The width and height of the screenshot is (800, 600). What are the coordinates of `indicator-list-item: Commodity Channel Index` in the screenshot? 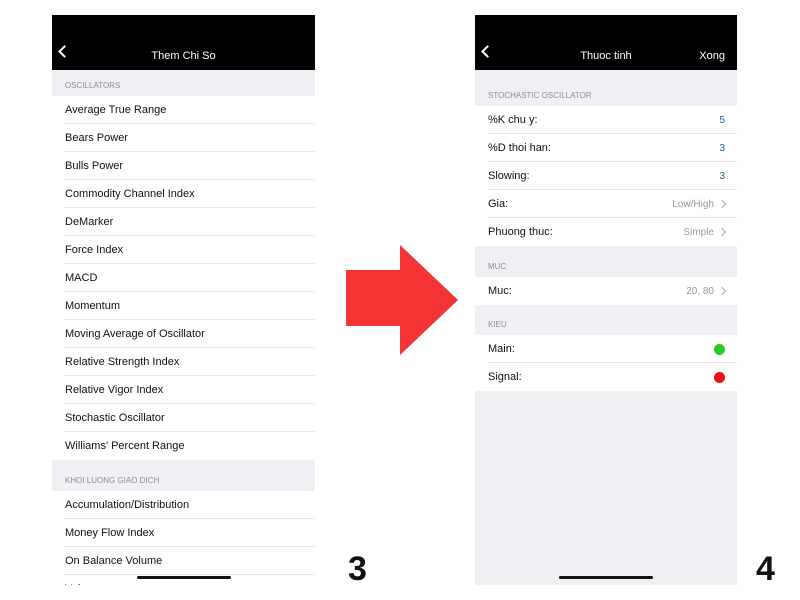 It's located at (183, 194).